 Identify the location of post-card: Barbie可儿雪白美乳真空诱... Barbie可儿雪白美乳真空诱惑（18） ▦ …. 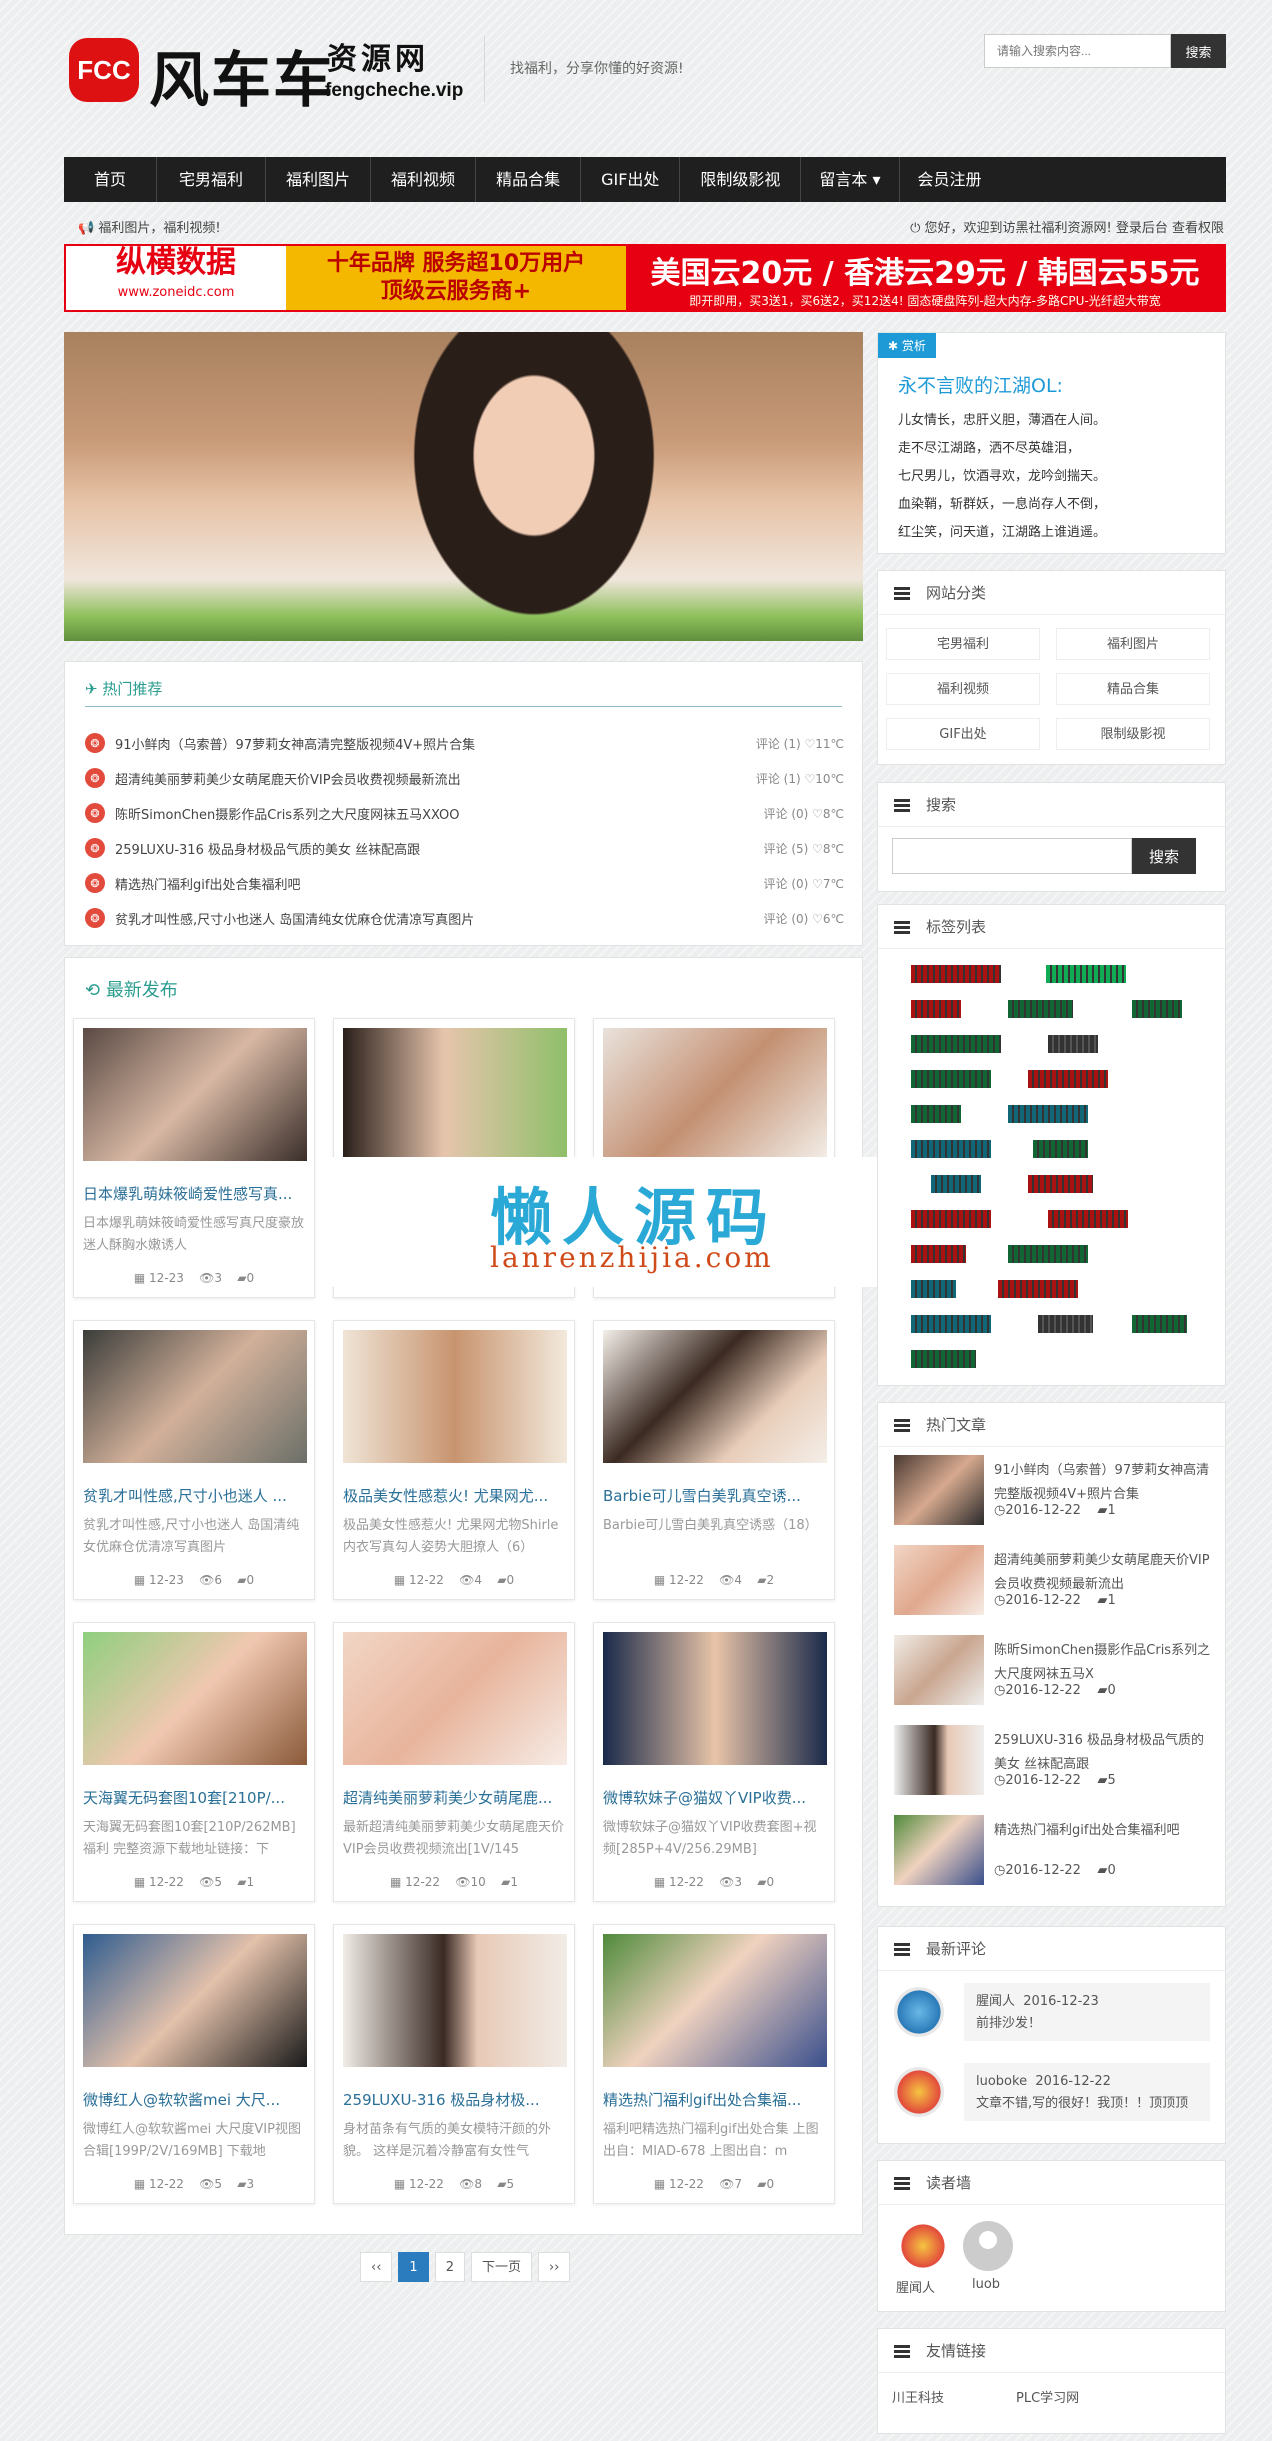
(714, 1460).